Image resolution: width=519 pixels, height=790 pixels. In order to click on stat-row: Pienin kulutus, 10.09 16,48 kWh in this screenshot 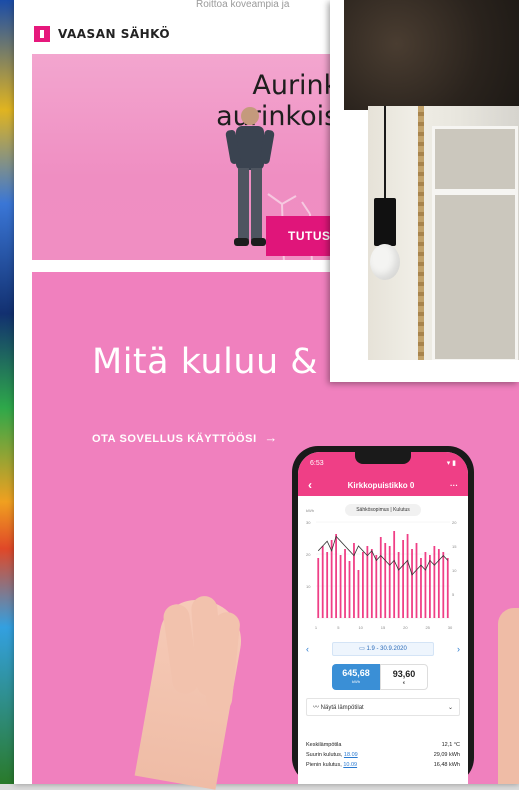, I will do `click(383, 765)`.